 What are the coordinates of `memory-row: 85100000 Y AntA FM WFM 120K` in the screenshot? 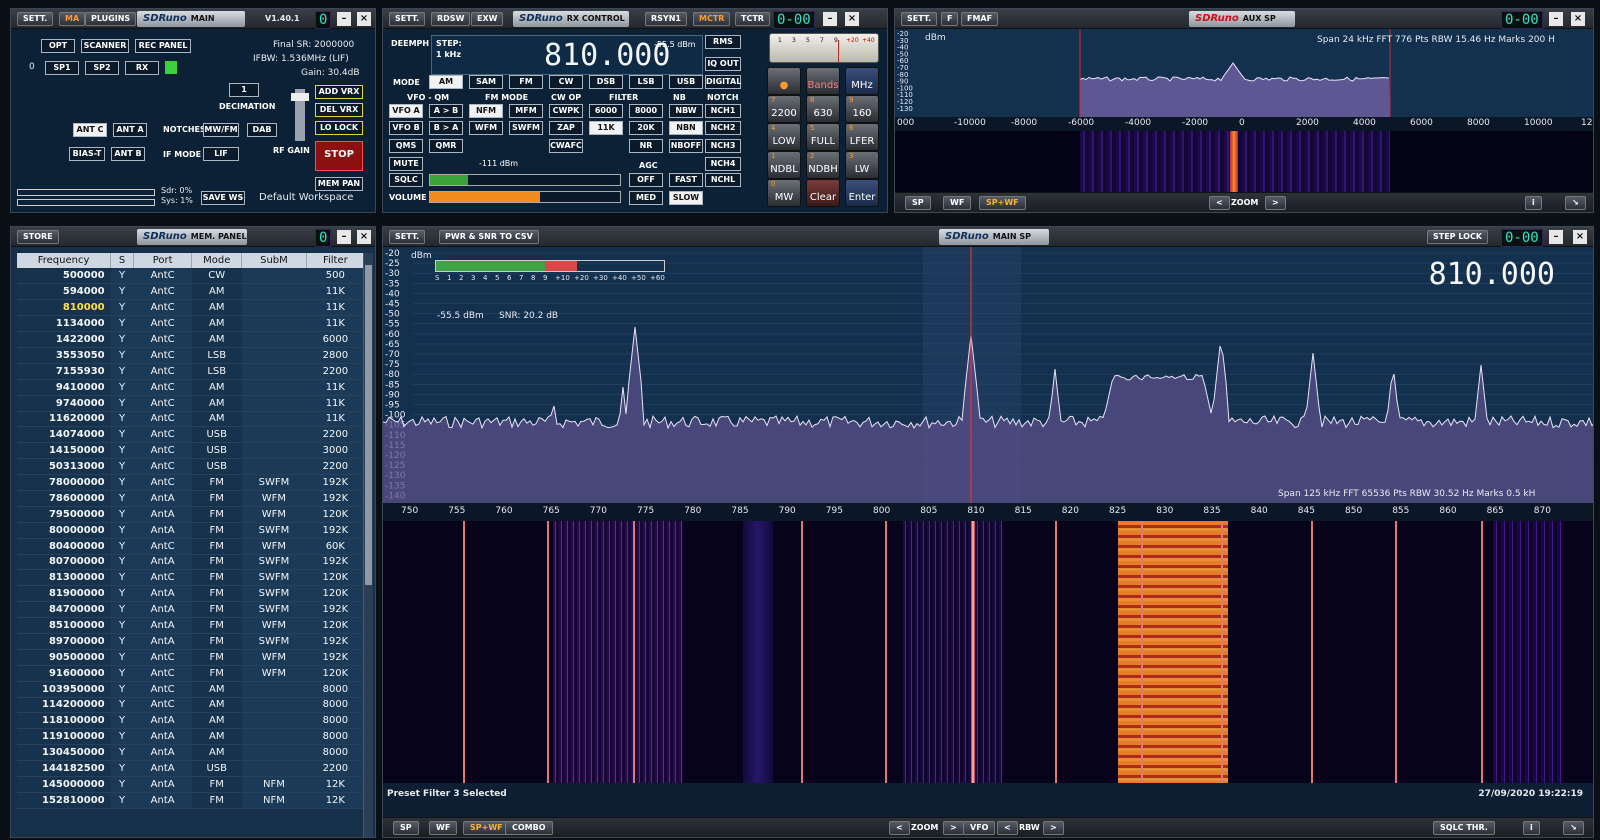 It's located at (191, 625).